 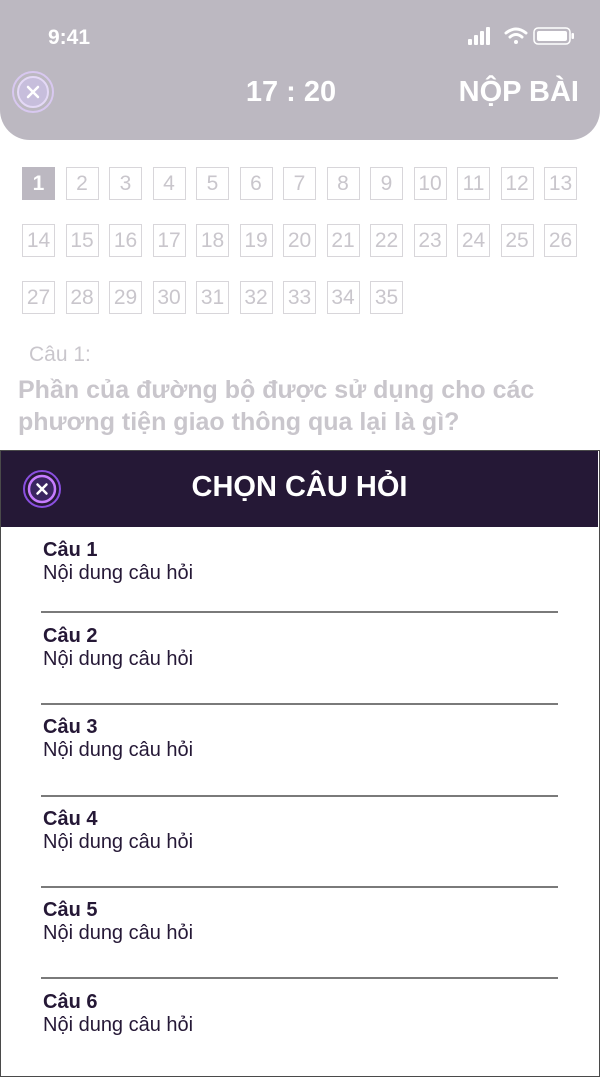 What do you see at coordinates (517, 240) in the screenshot?
I see `question-number-25: 25` at bounding box center [517, 240].